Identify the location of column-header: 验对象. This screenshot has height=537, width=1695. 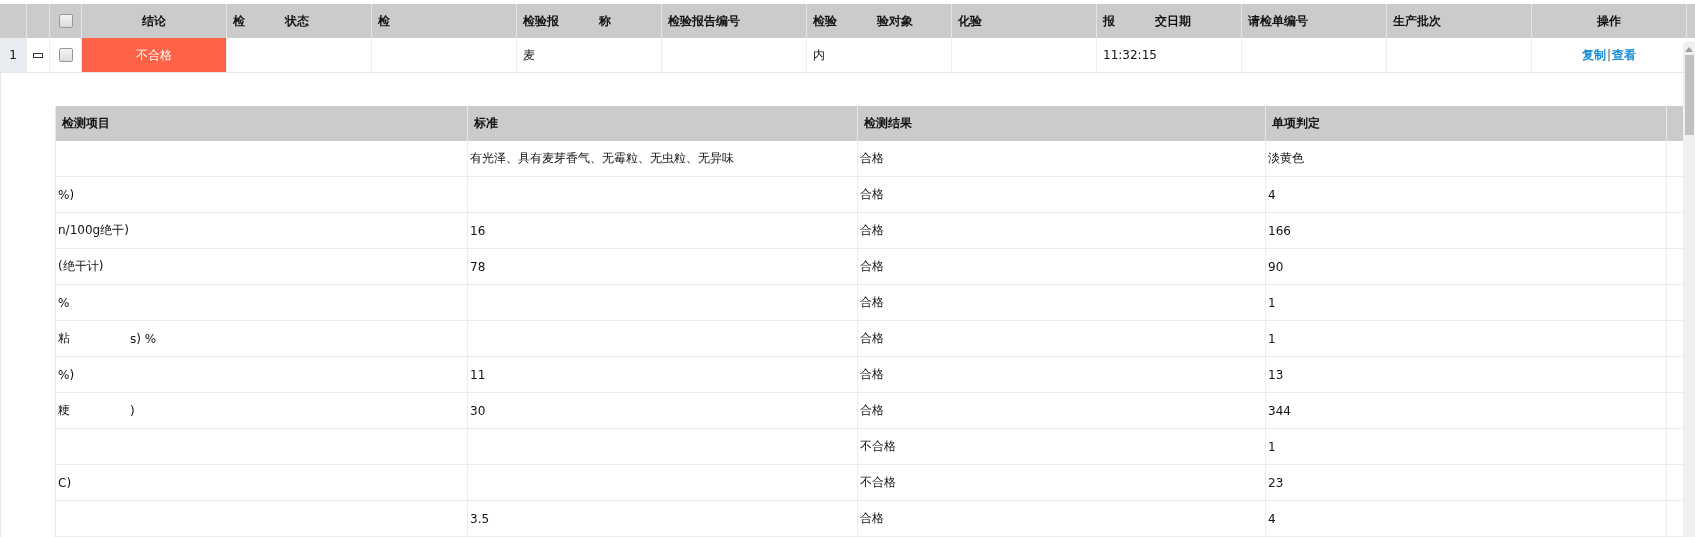
(895, 21).